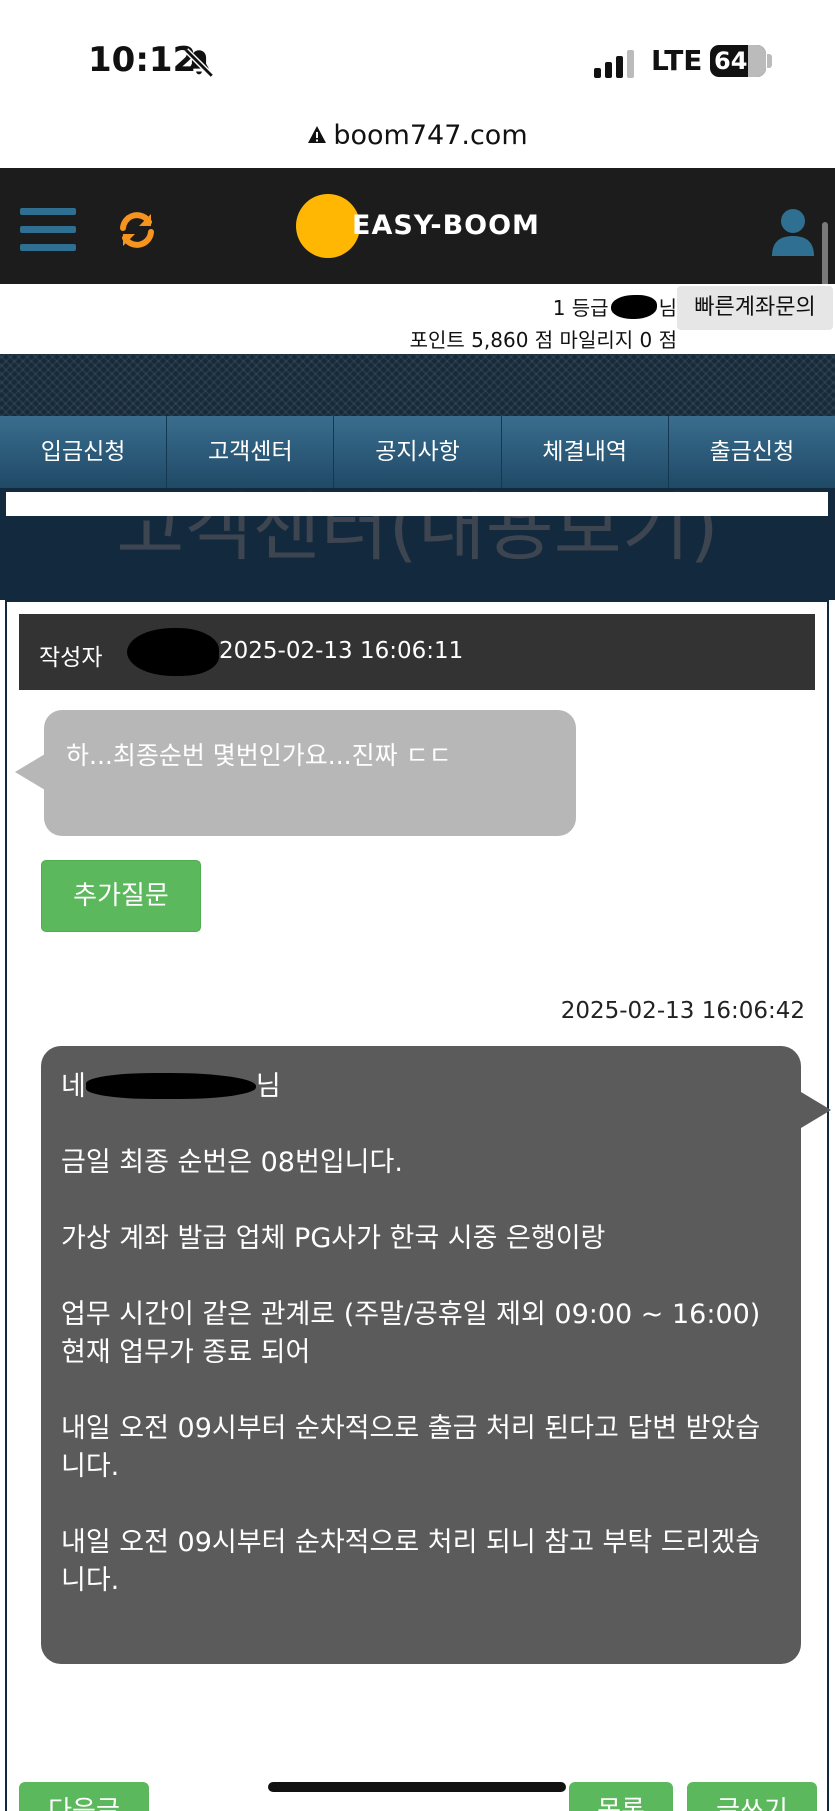  Describe the element at coordinates (417, 504) in the screenshot. I see `title-overlay` at that location.